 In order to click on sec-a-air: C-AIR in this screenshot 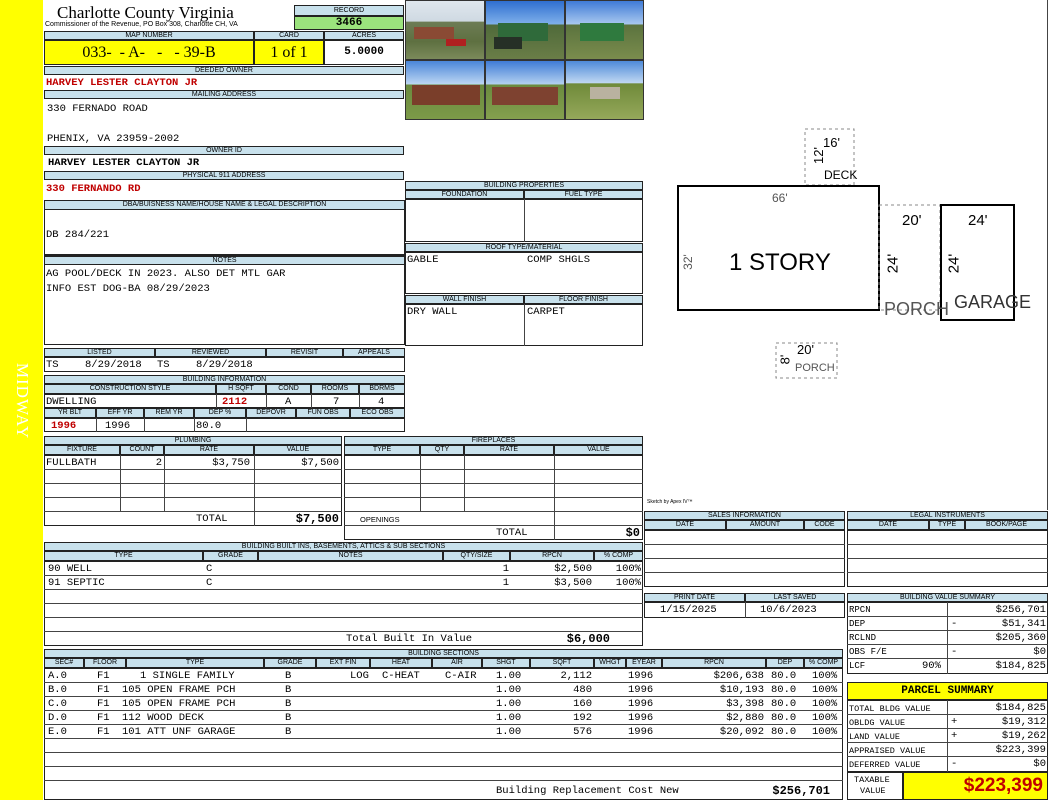, I will do `click(461, 676)`.